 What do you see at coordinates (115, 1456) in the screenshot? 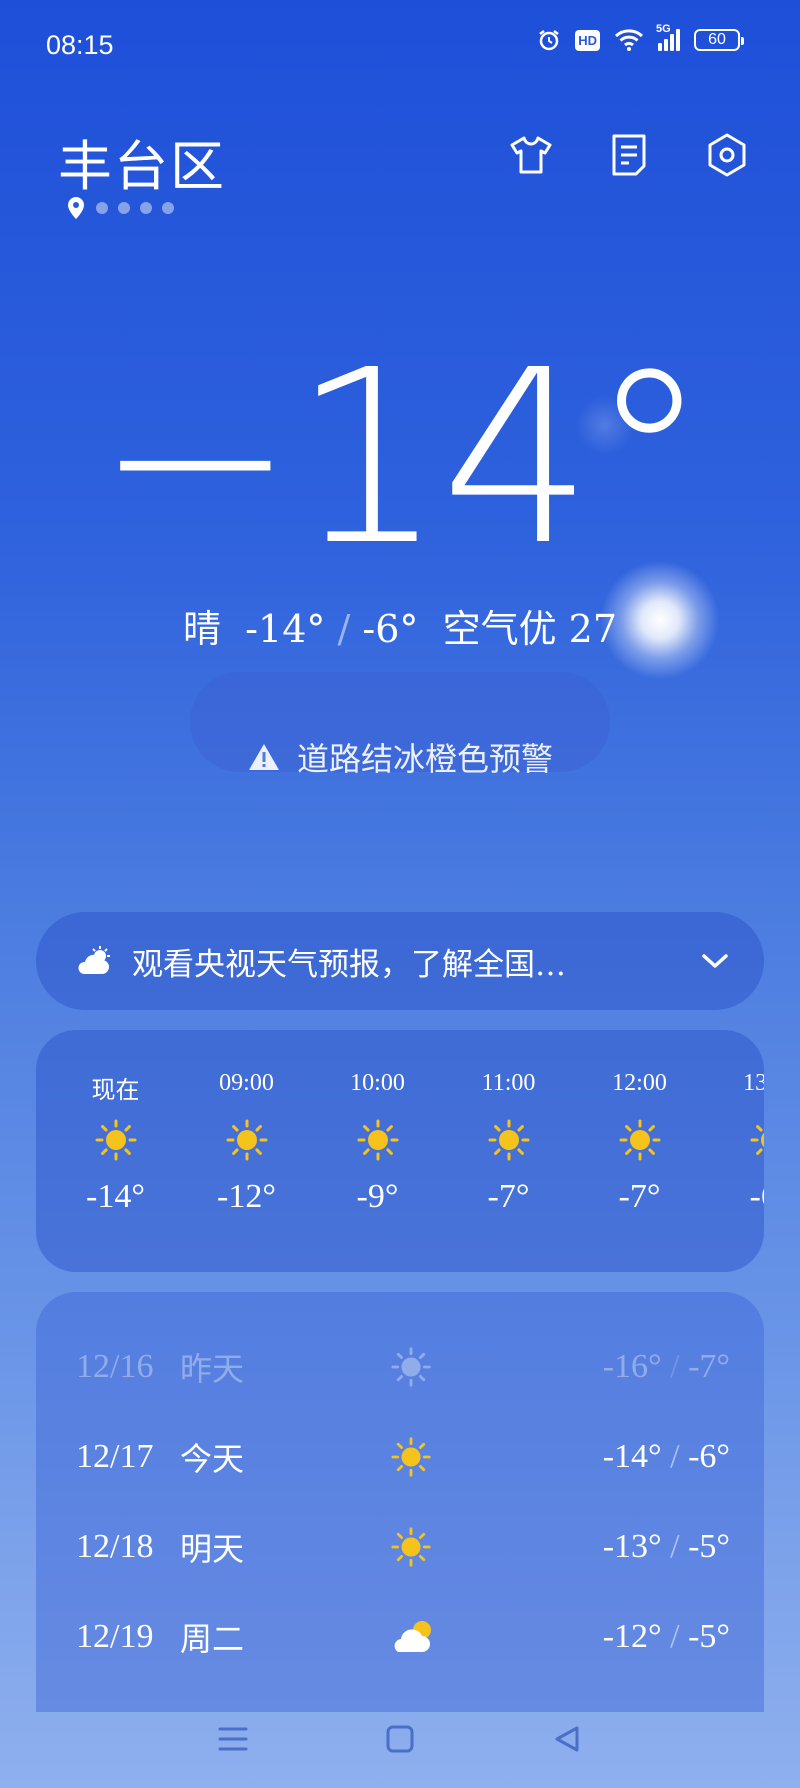
I see `daily-date: 12/17` at bounding box center [115, 1456].